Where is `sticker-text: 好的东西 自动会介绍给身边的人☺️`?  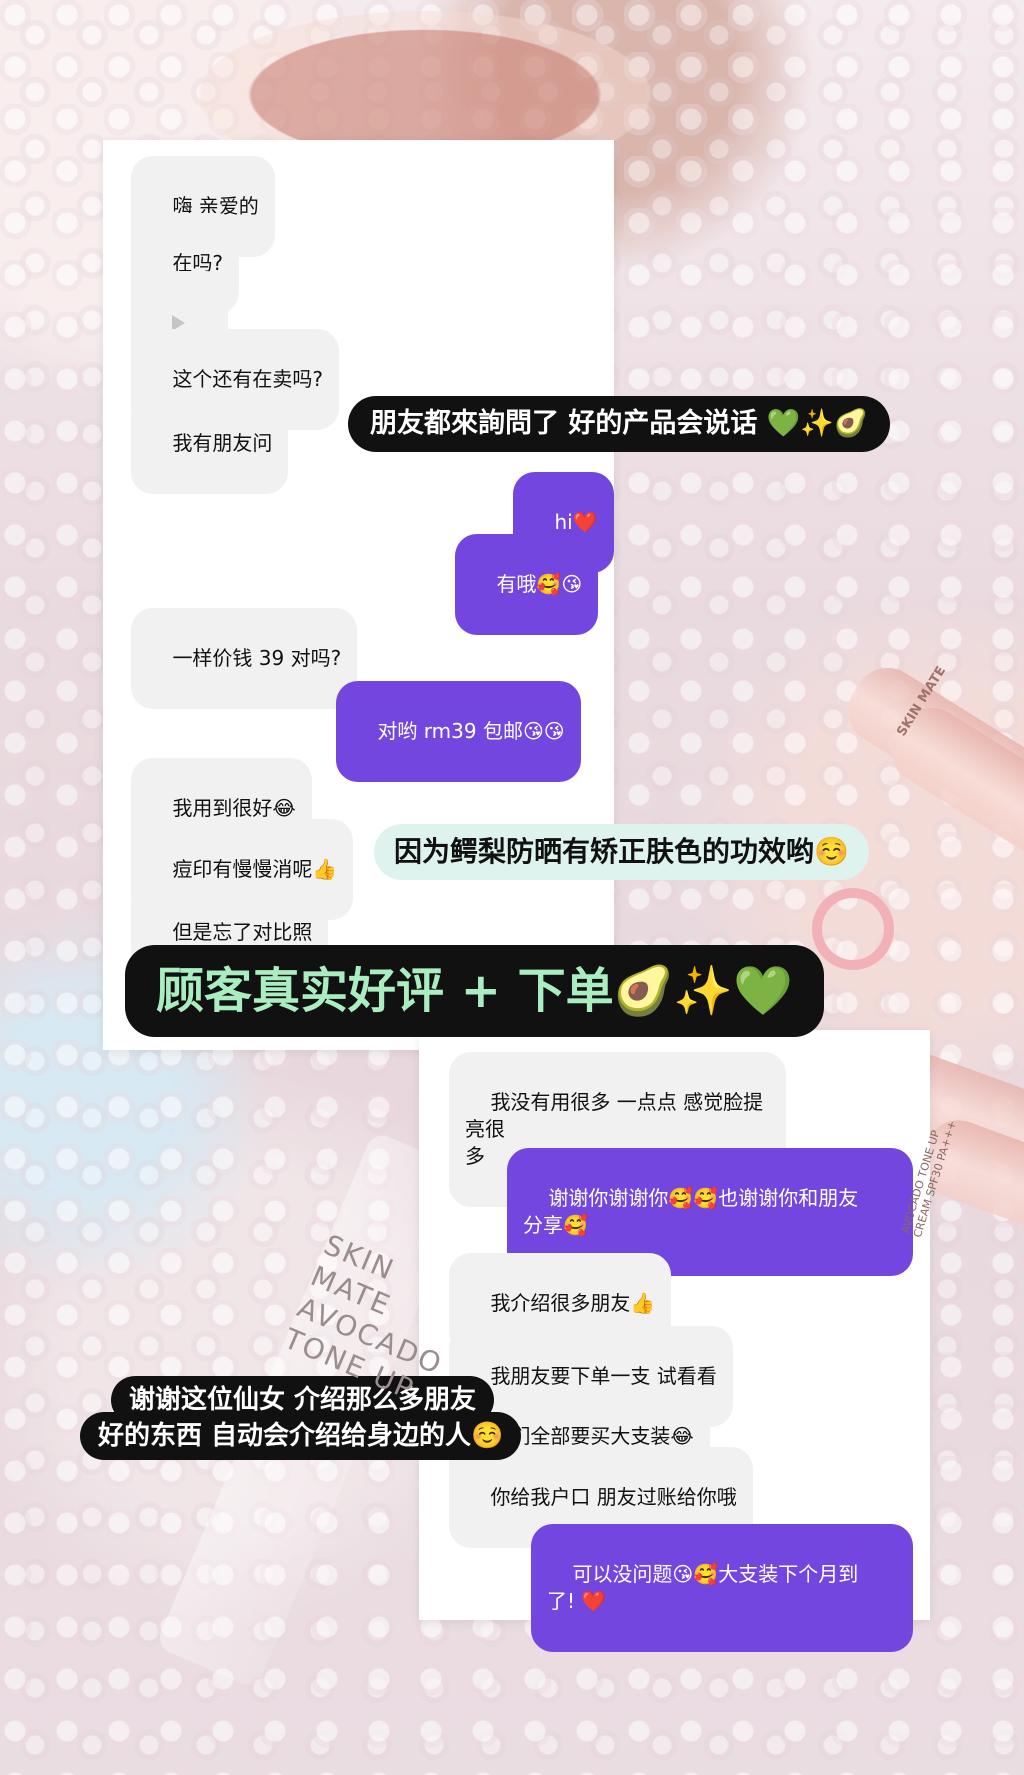
sticker-text: 好的东西 自动会介绍给身边的人☺️ is located at coordinates (301, 1436).